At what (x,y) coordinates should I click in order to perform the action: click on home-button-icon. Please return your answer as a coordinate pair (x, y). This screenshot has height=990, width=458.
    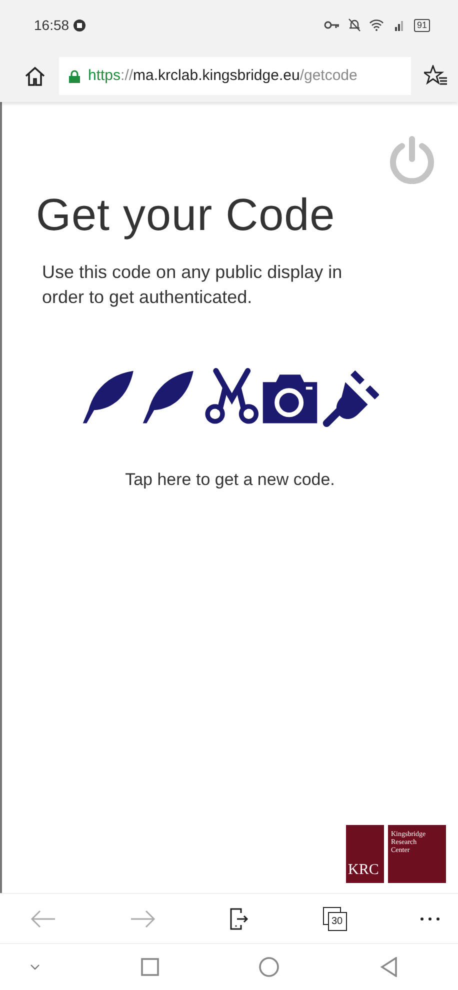
    Looking at the image, I should click on (269, 967).